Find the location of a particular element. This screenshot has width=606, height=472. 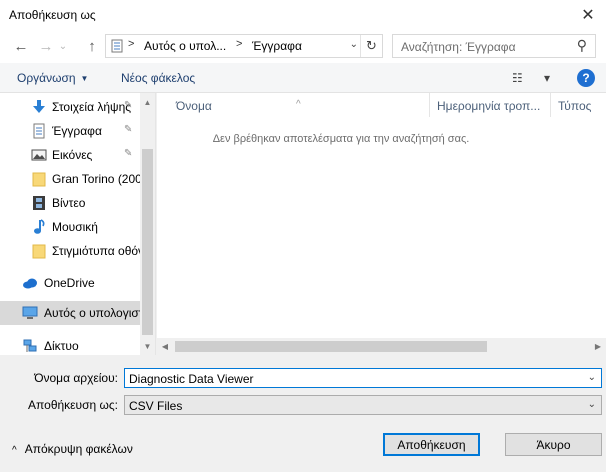

help-icon: ? is located at coordinates (586, 78).